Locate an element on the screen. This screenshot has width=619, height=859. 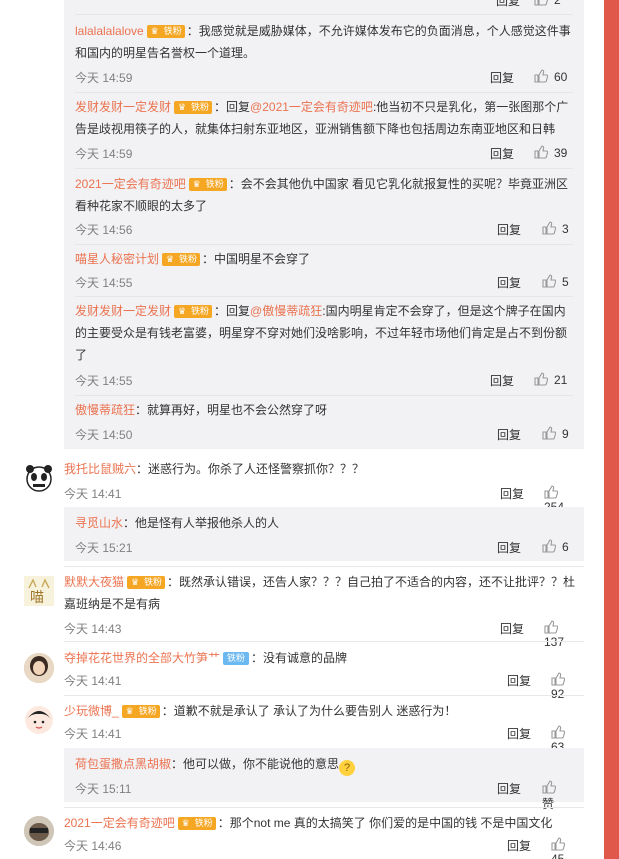
like-count: 60 is located at coordinates (561, 77).